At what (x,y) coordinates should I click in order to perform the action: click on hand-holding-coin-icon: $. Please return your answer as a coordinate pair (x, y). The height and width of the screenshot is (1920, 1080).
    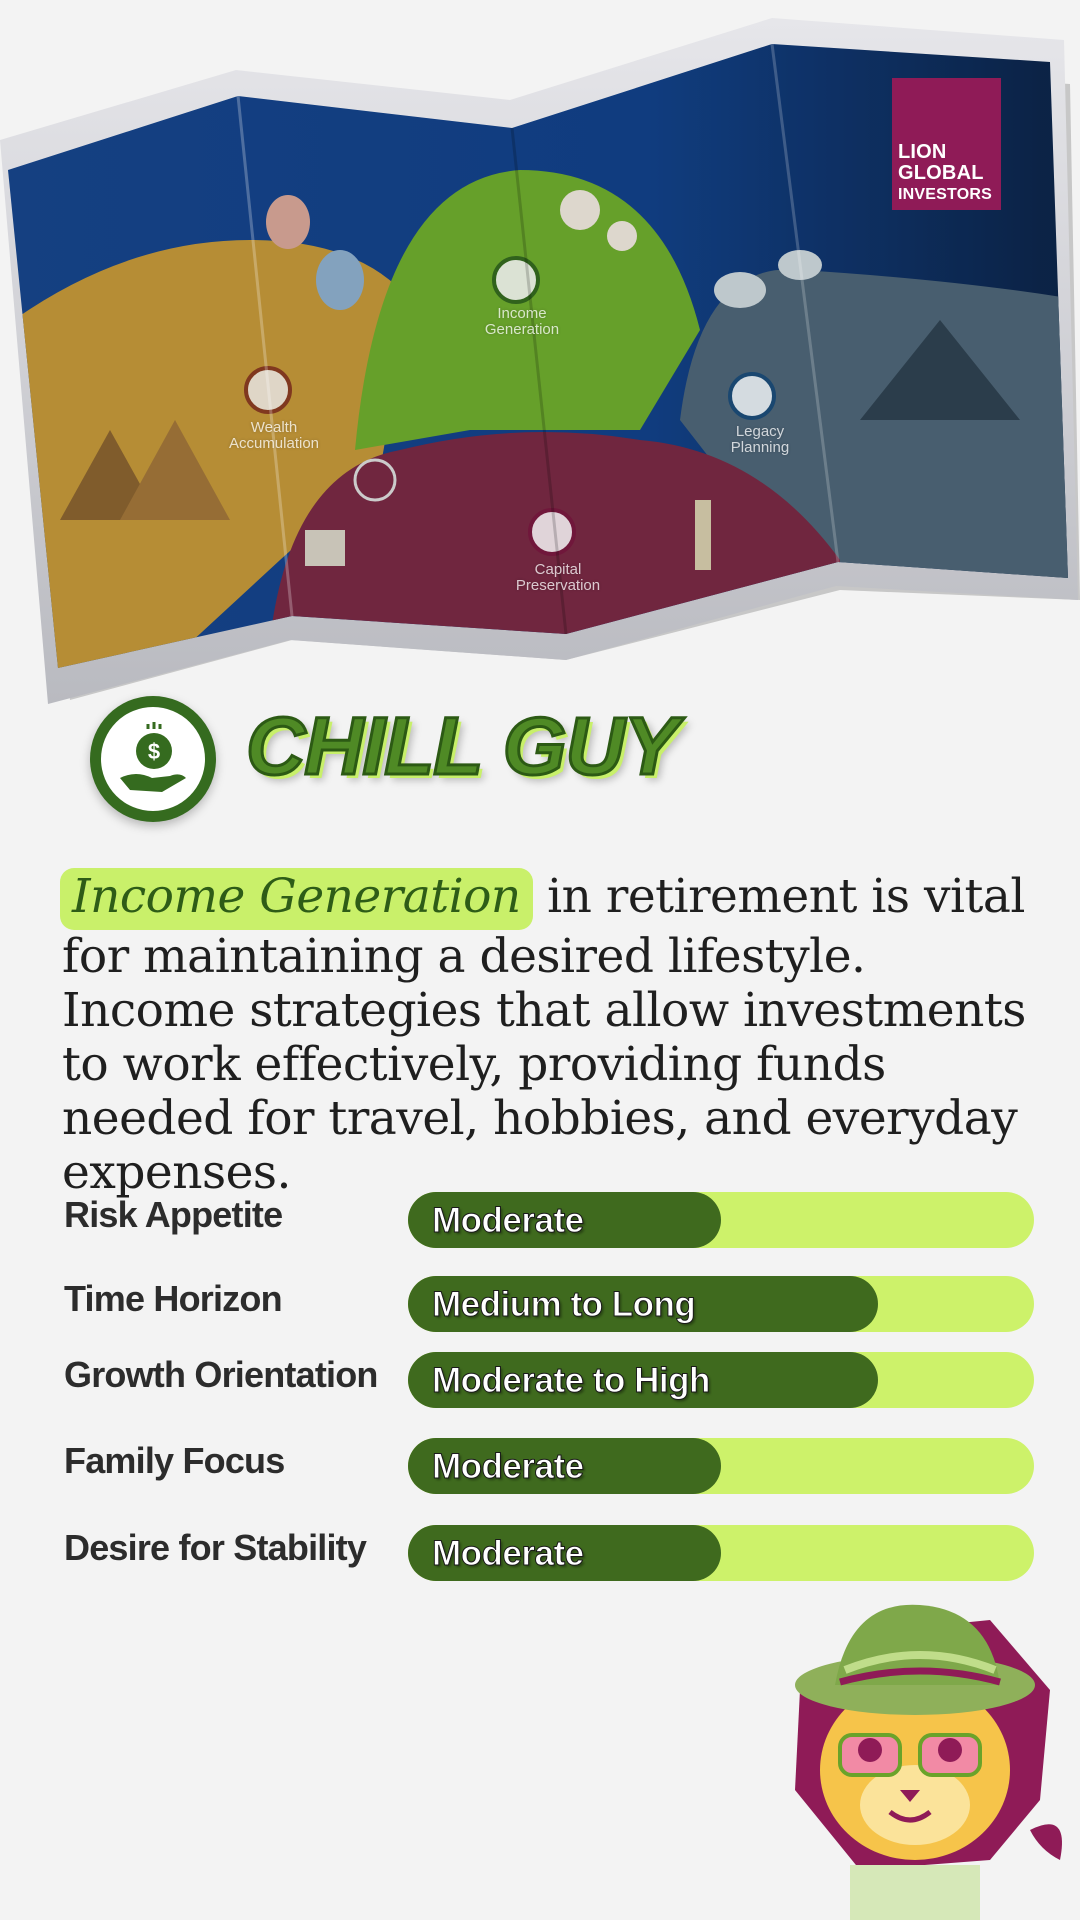
    Looking at the image, I should click on (153, 759).